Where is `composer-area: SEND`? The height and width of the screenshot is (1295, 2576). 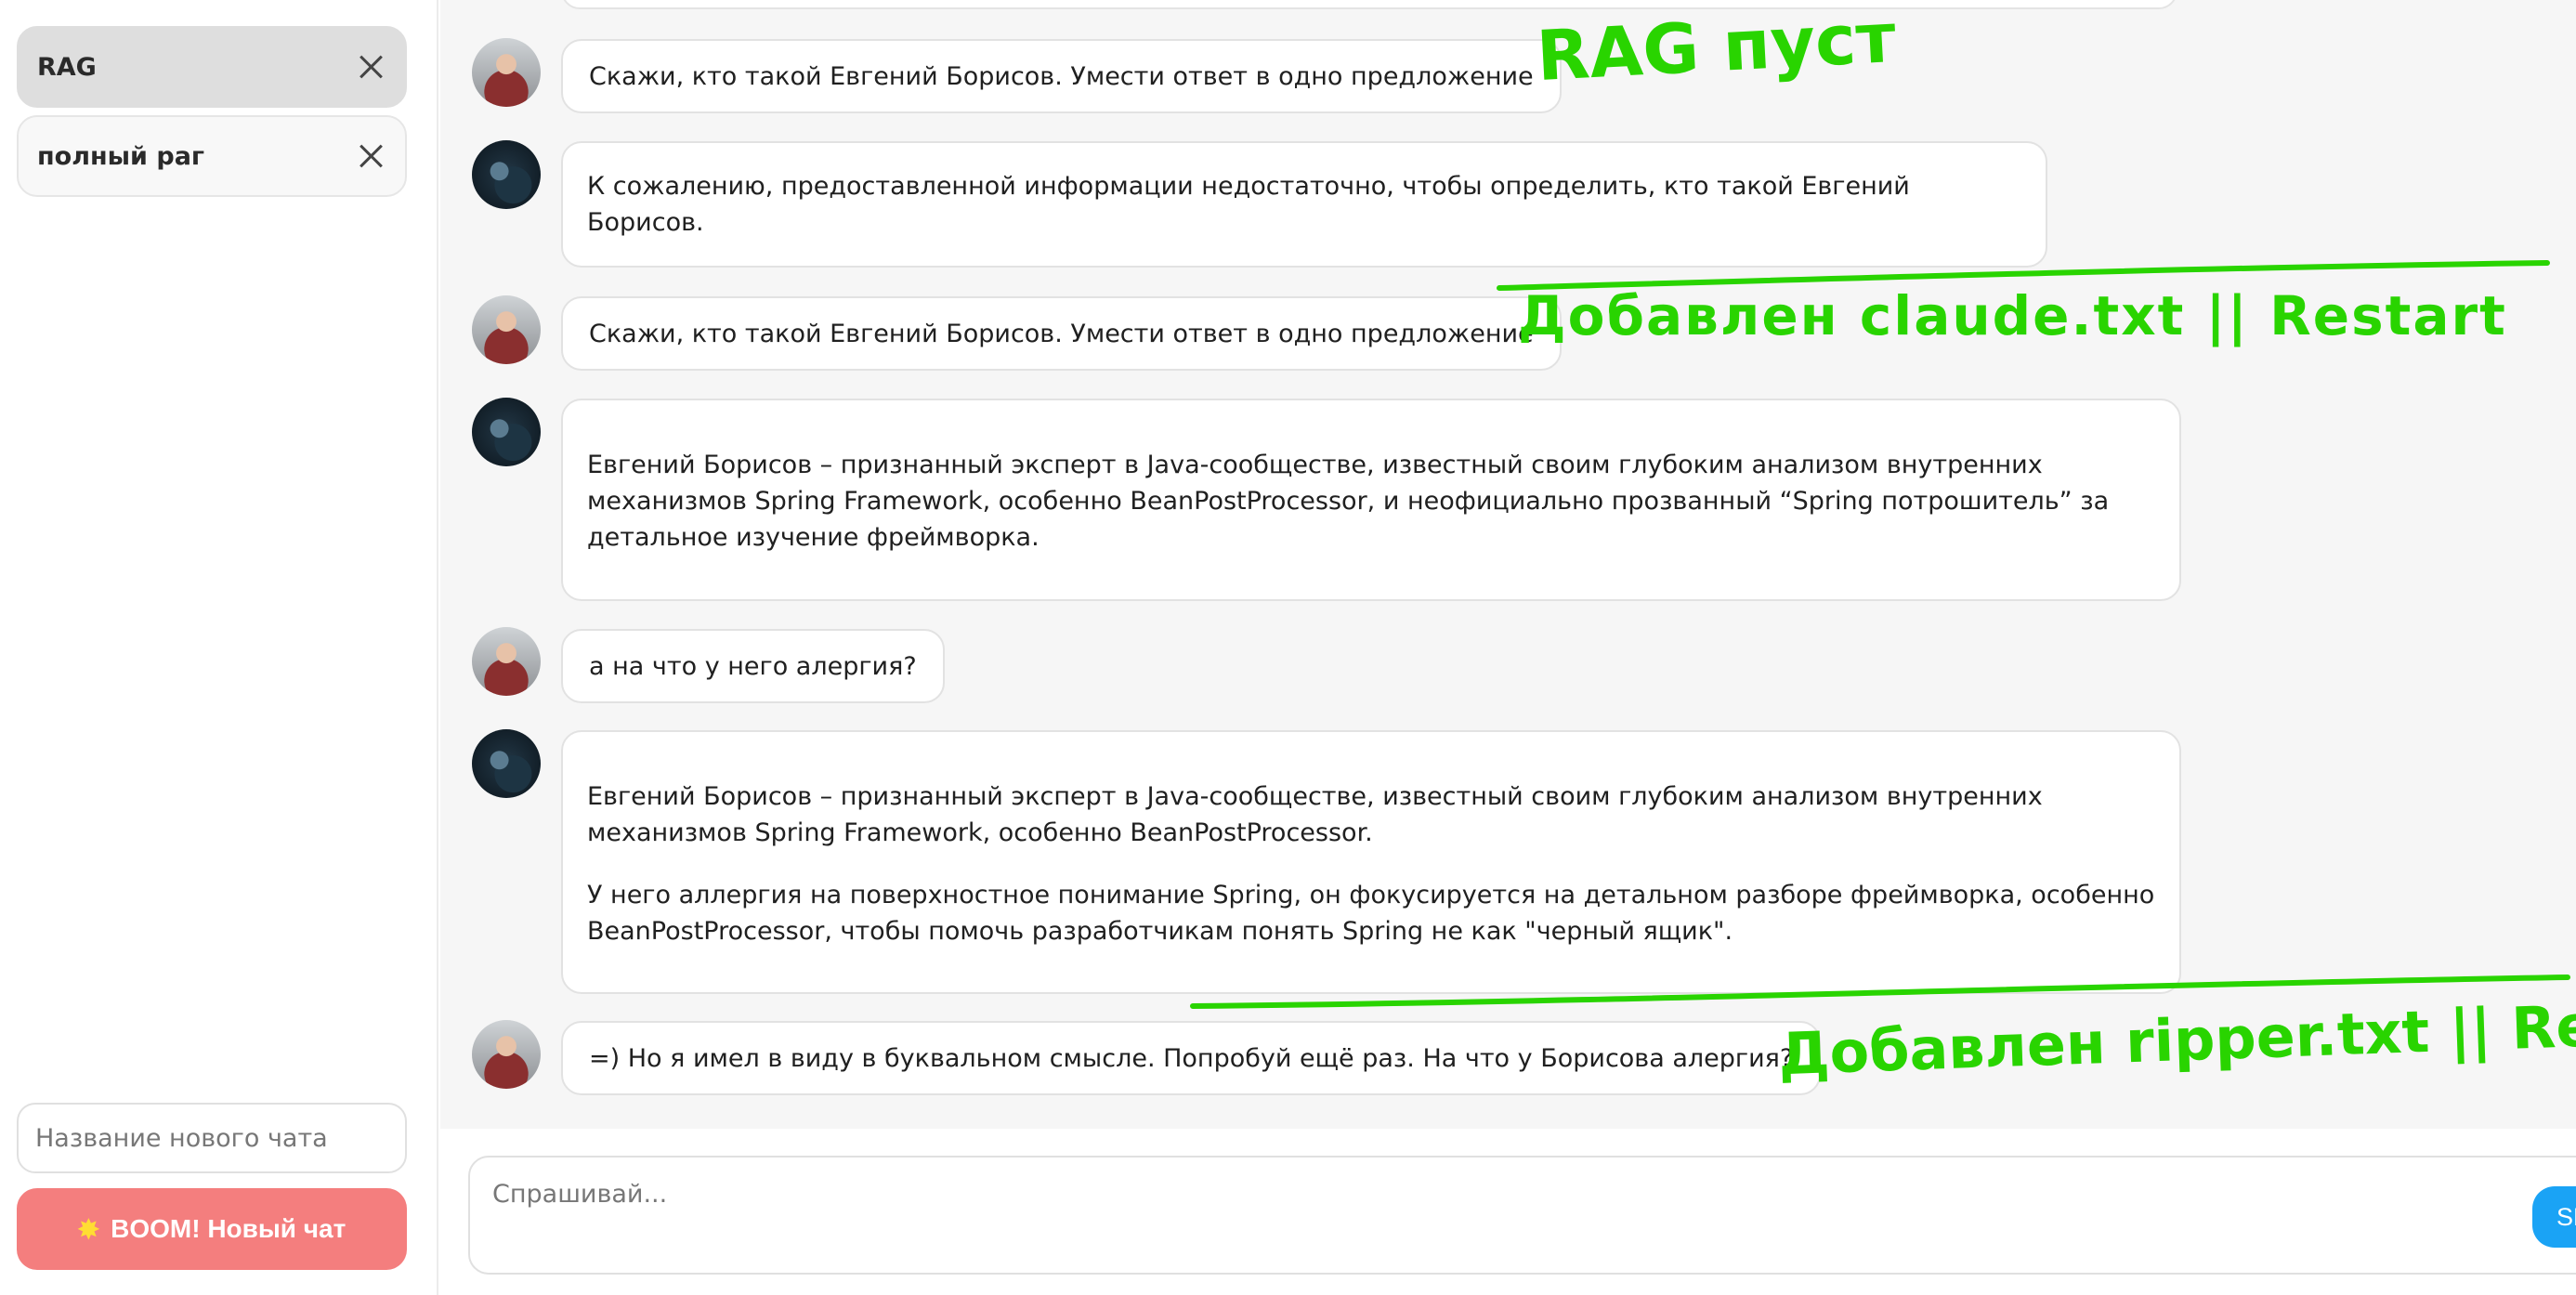 composer-area: SEND is located at coordinates (1508, 1212).